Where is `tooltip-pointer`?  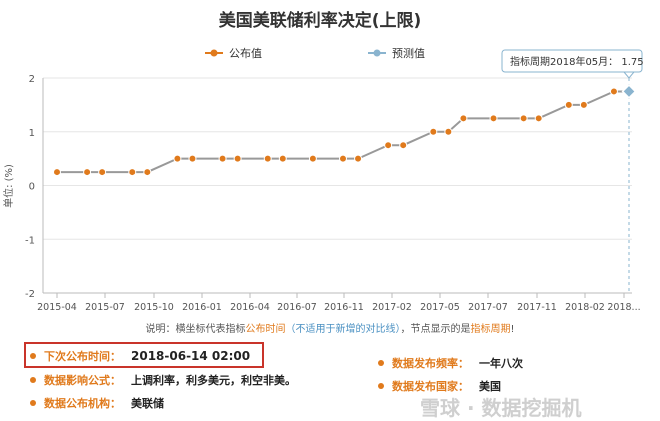 tooltip-pointer is located at coordinates (629, 75).